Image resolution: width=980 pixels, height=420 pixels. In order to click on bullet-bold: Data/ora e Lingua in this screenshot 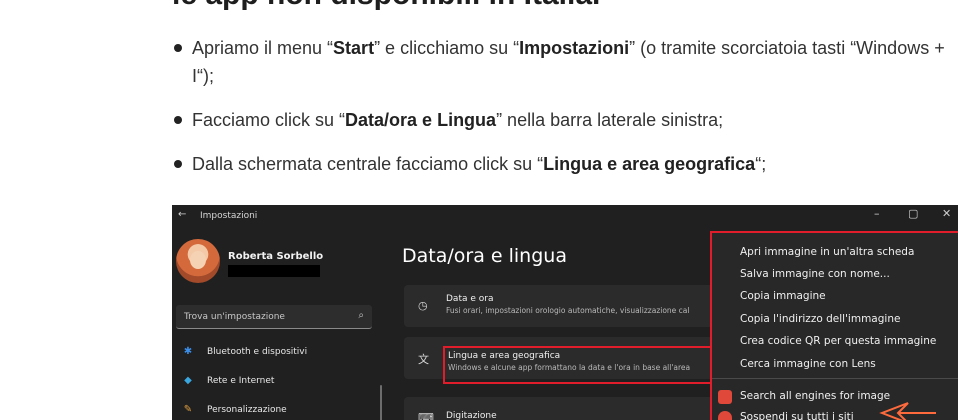, I will do `click(421, 120)`.